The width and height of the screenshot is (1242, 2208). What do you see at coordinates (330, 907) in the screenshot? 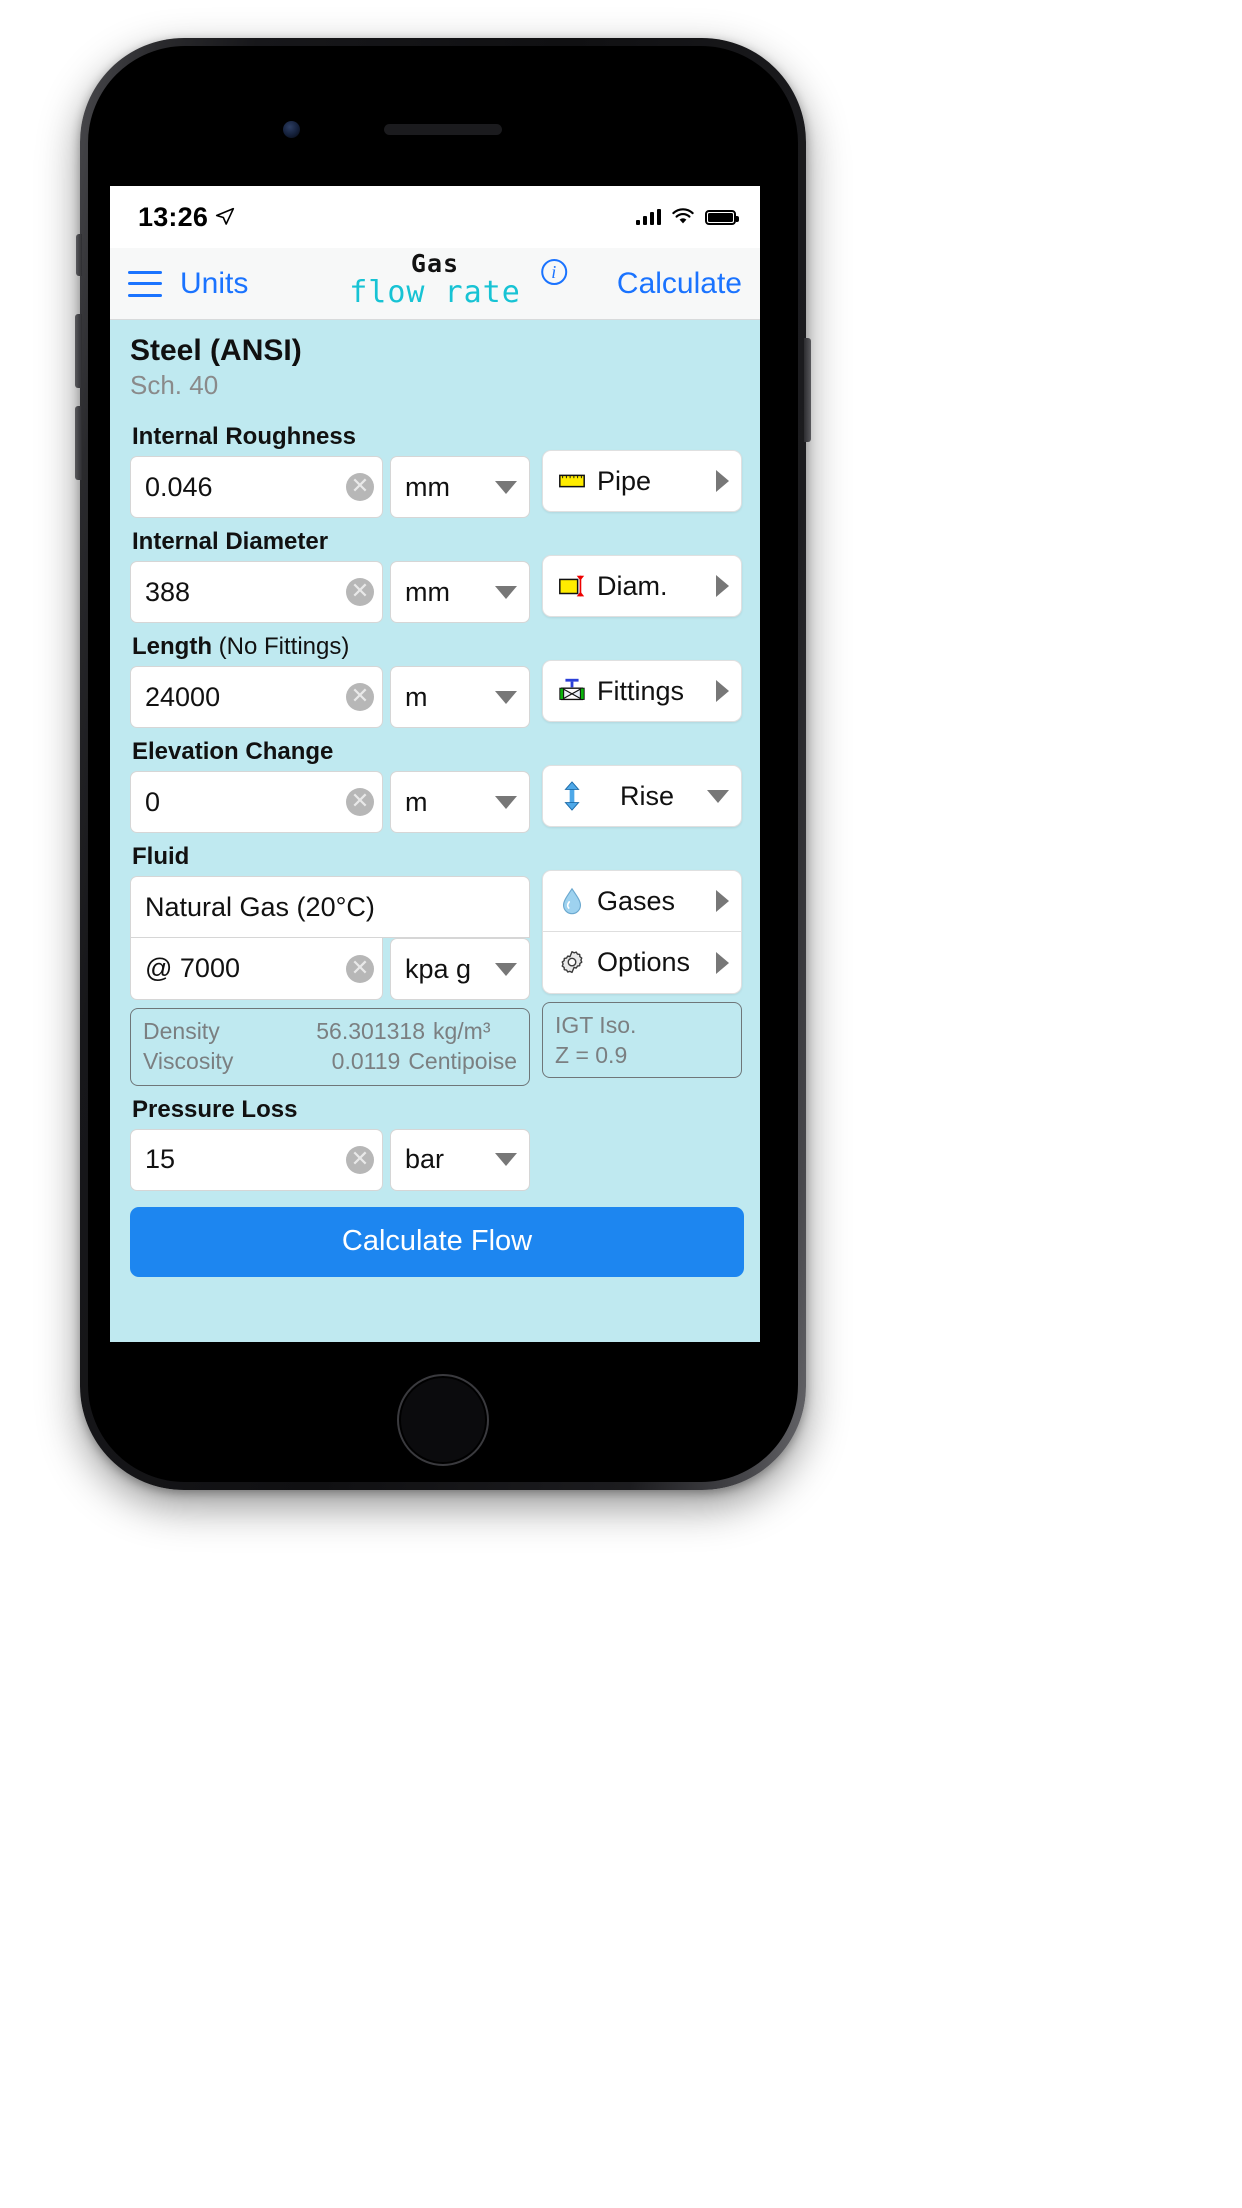
I see `fluid-name-field: Natural Gas (20°C)` at bounding box center [330, 907].